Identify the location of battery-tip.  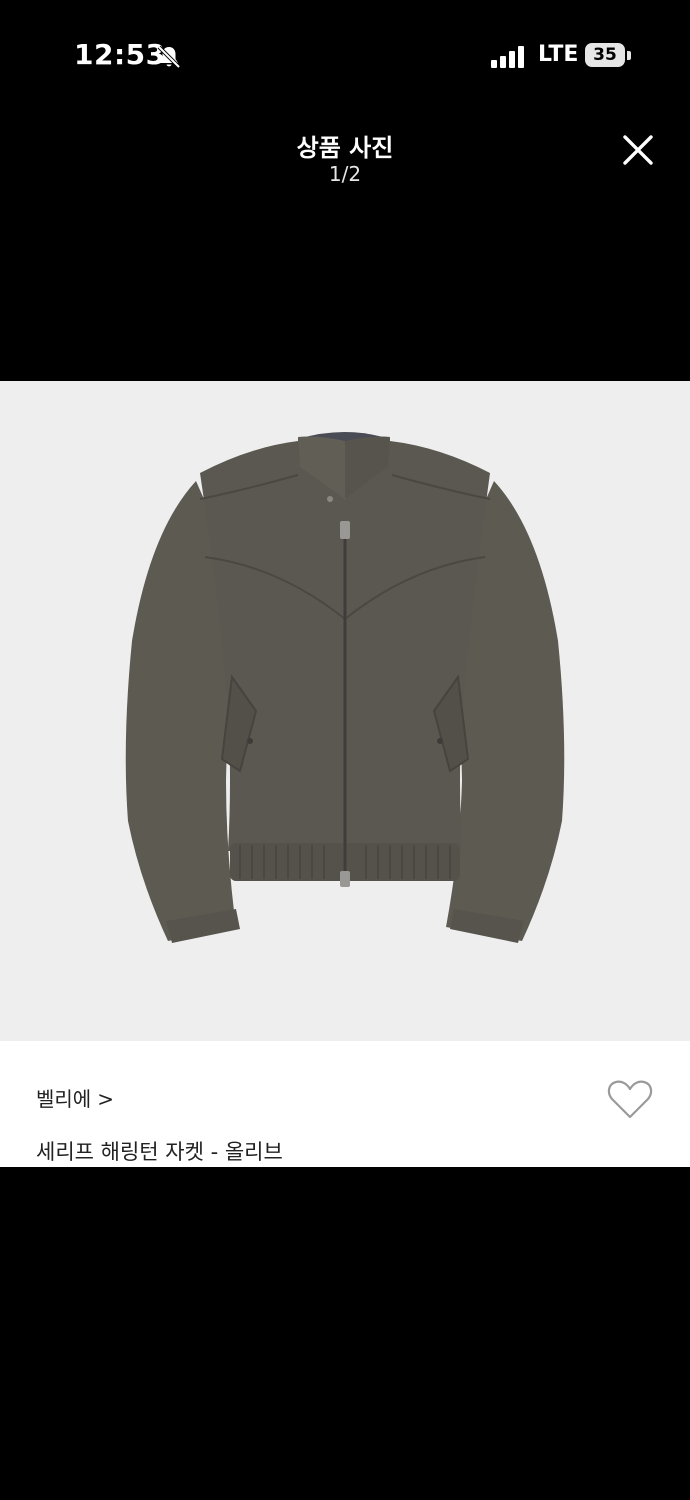
(629, 55).